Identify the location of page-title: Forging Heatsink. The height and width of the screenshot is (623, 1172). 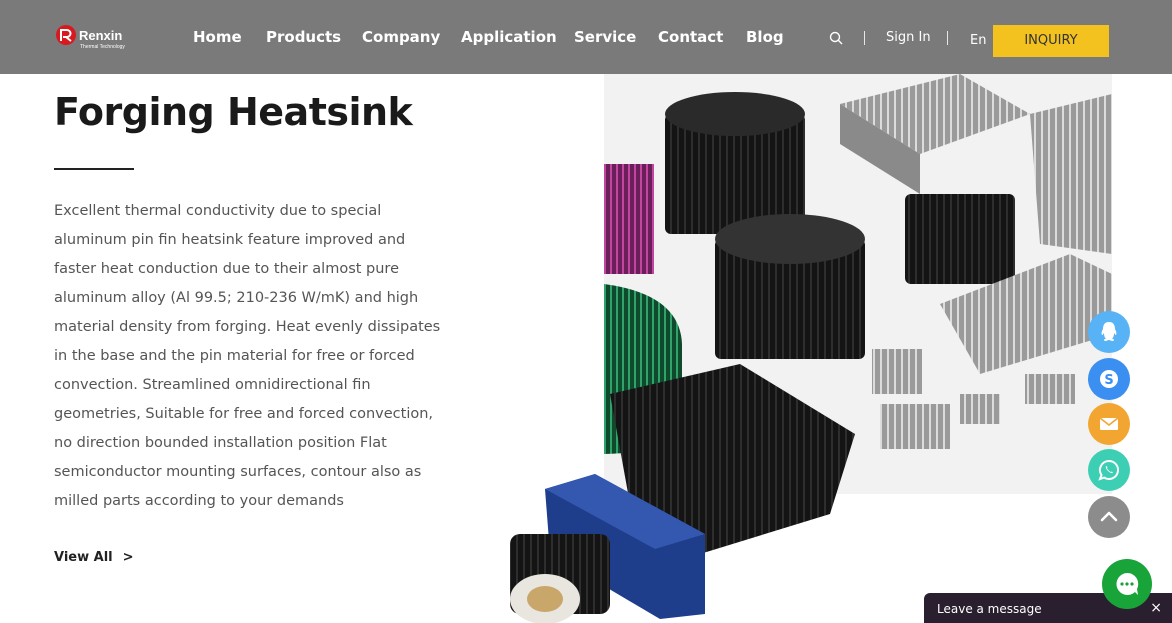
(233, 112).